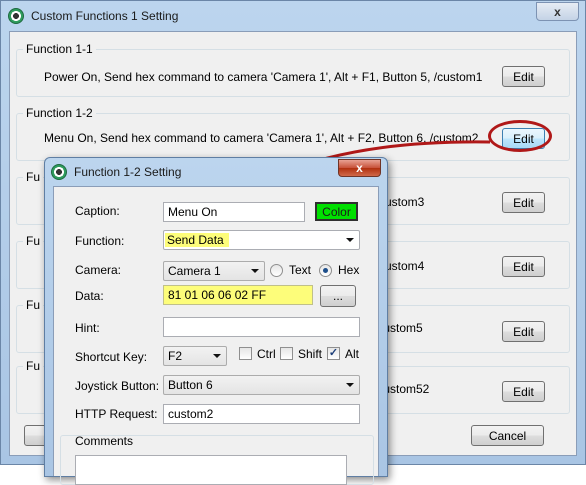  I want to click on dialog-titlebar: Function 1-2 Setting x, so click(216, 172).